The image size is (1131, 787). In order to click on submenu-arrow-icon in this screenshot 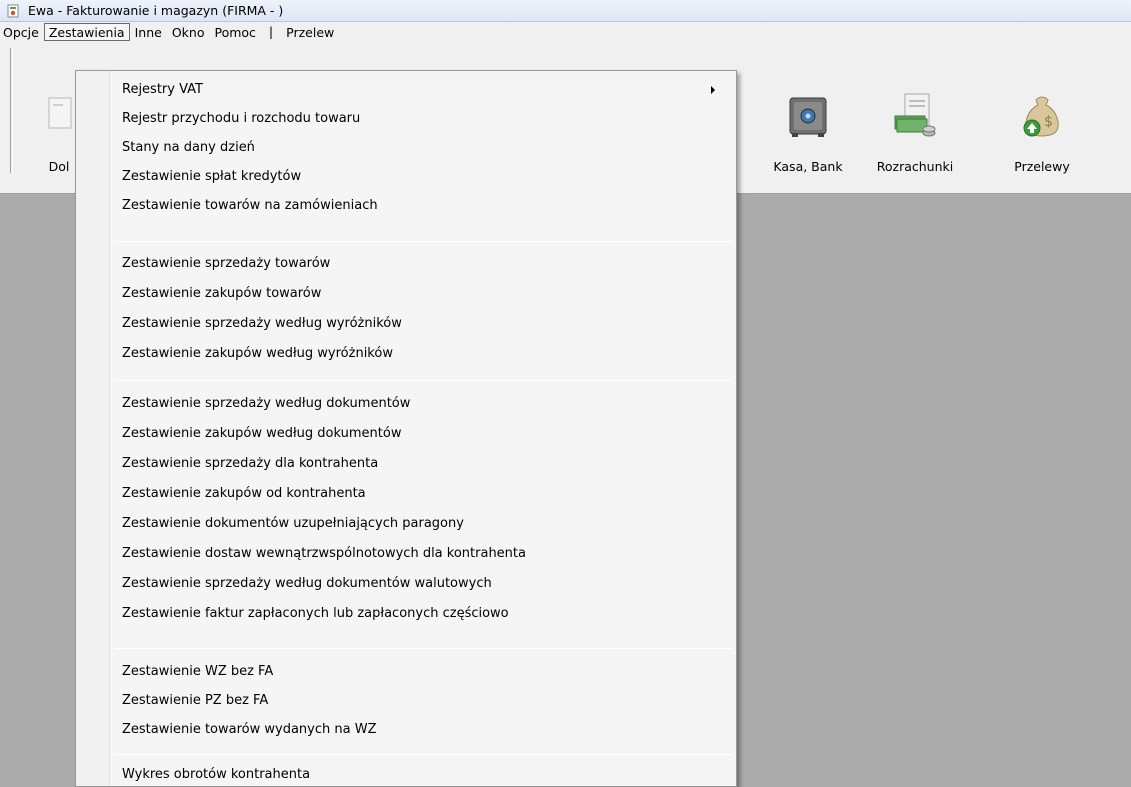, I will do `click(713, 90)`.